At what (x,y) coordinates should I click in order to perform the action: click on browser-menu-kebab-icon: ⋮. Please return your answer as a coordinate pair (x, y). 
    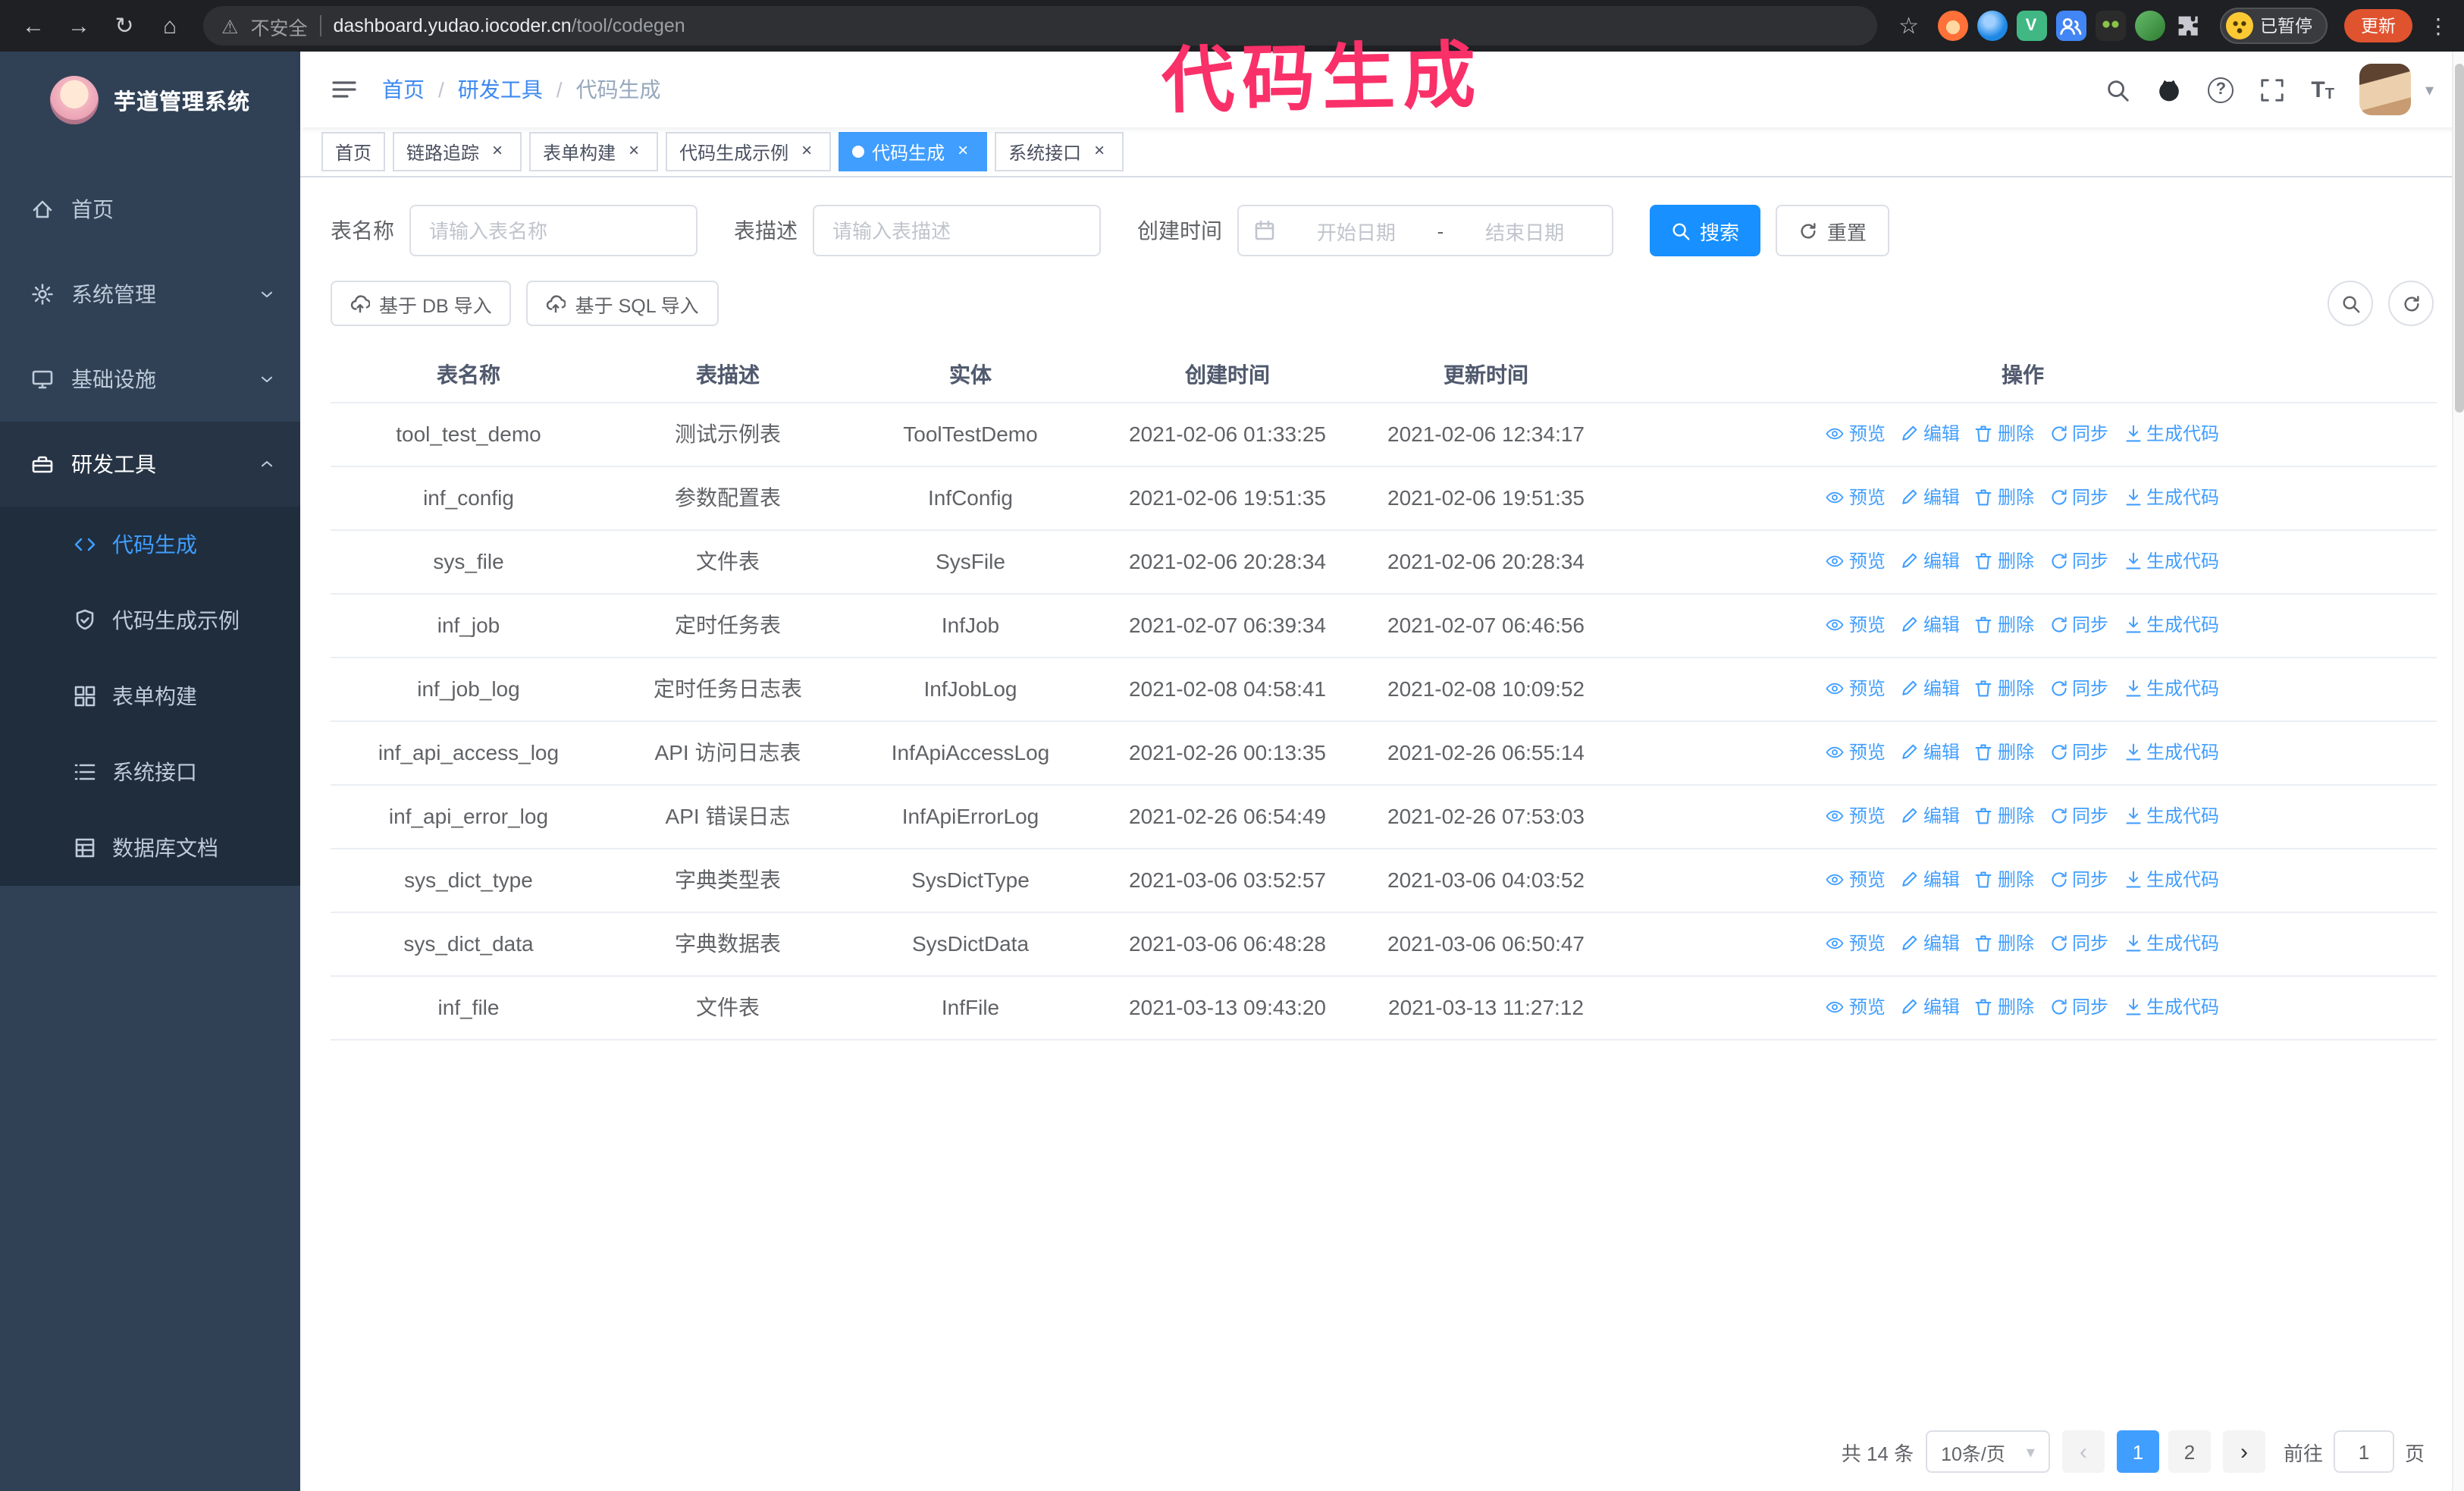
    Looking at the image, I should click on (2438, 26).